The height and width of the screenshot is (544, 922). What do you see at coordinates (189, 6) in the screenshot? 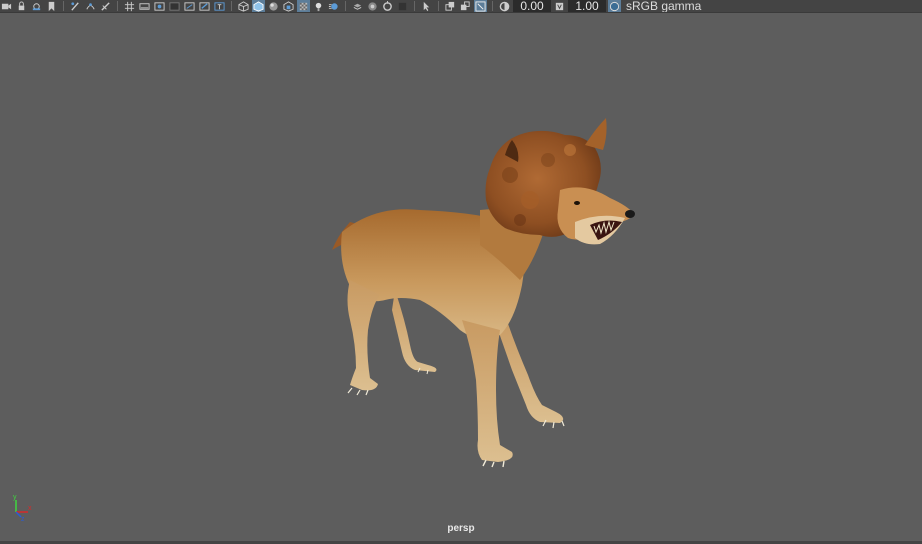
I see `safe-title-icon` at bounding box center [189, 6].